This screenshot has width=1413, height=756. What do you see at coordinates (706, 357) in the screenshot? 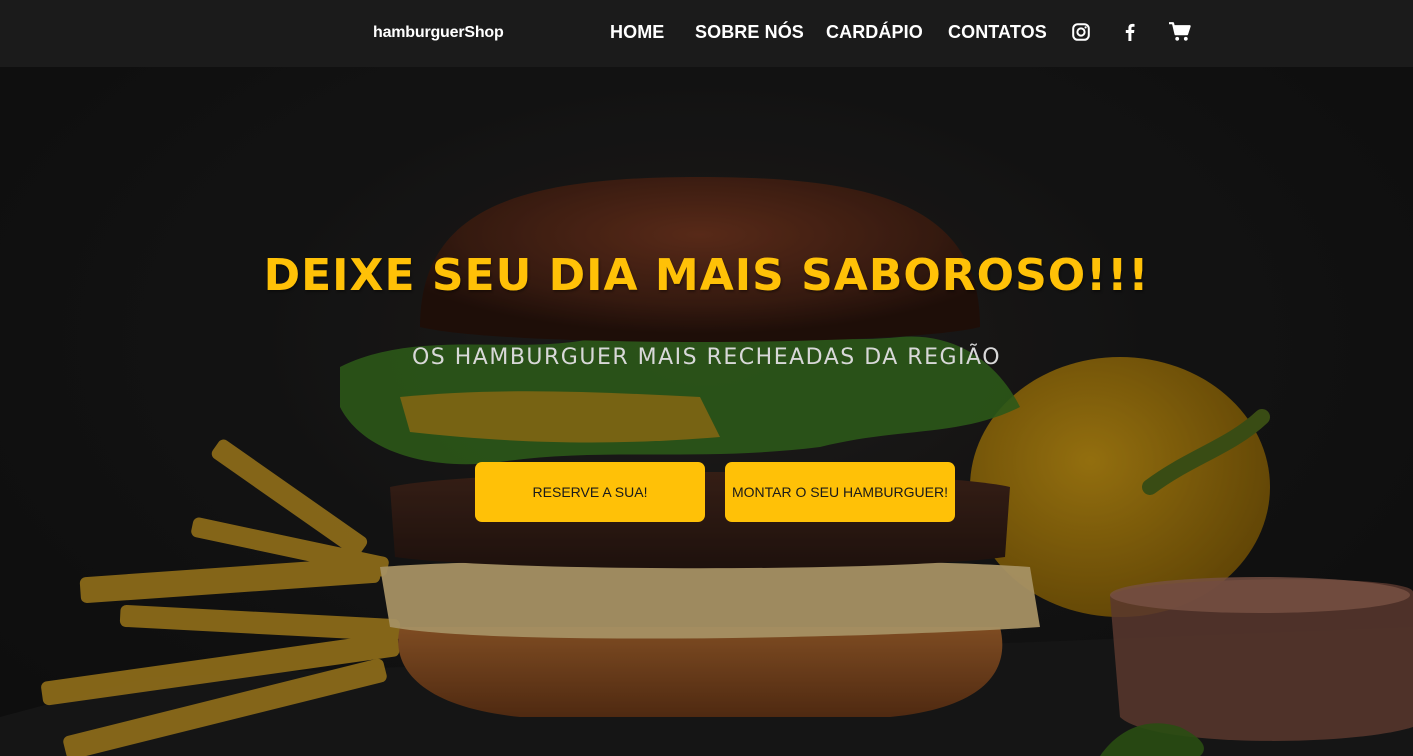
I see `hero-subtitle: OS HAMBURGUER MAIS RECHEADAS DA REGIÃO` at bounding box center [706, 357].